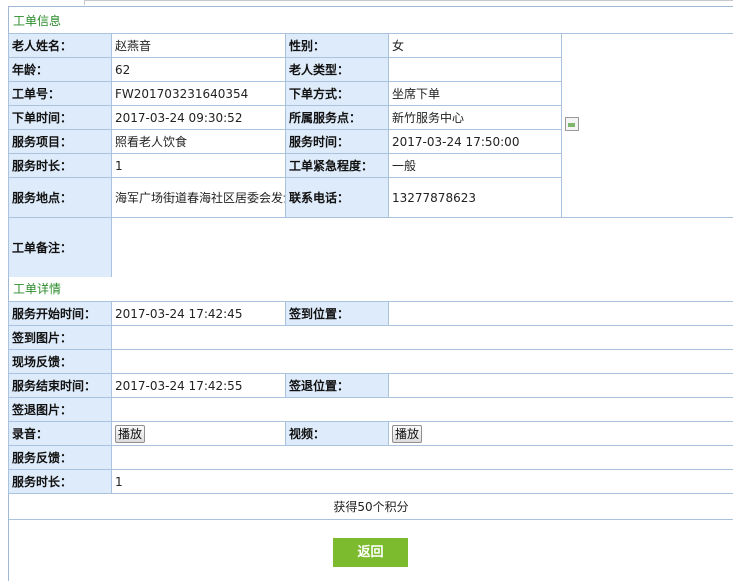 This screenshot has height=581, width=733. Describe the element at coordinates (370, 552) in the screenshot. I see `back-button: 返回` at that location.